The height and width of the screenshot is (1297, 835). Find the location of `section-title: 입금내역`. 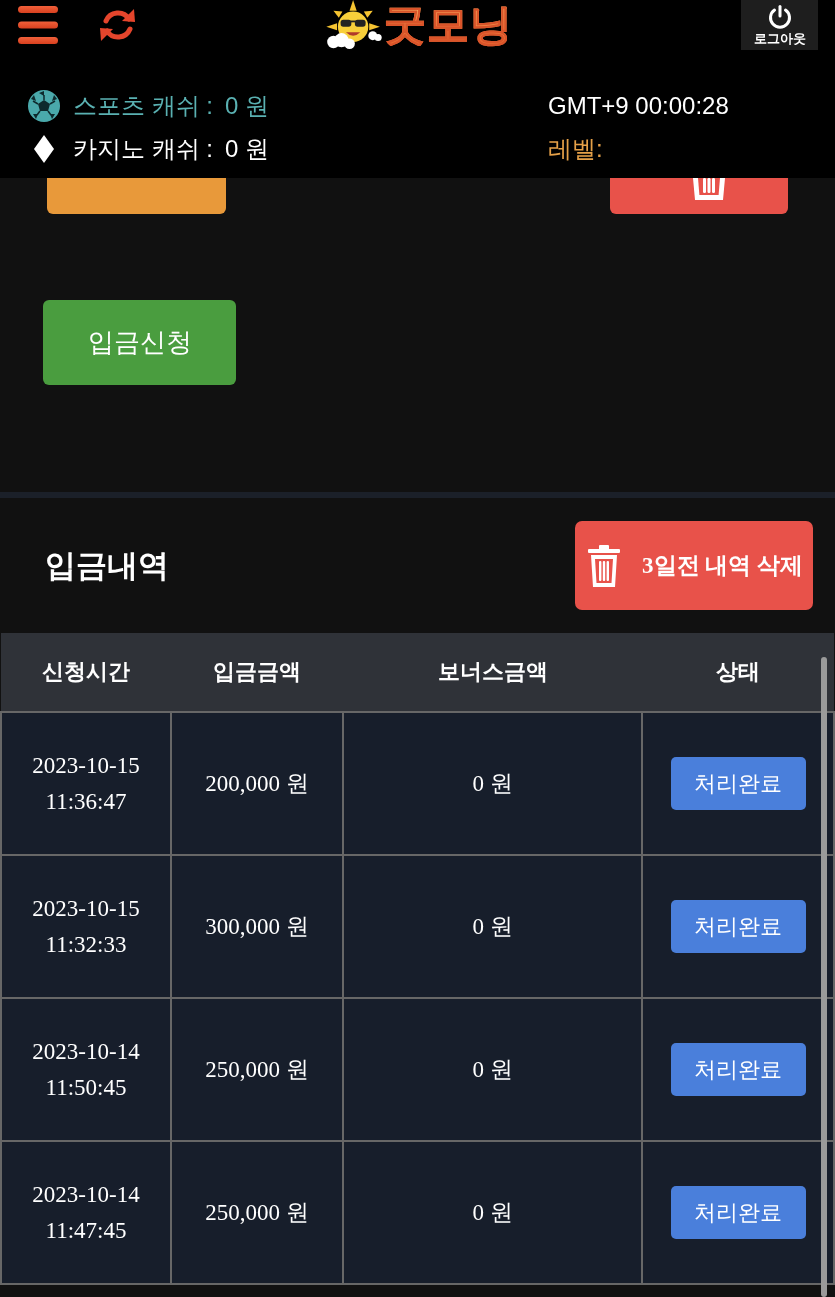

section-title: 입금내역 is located at coordinates (107, 565).